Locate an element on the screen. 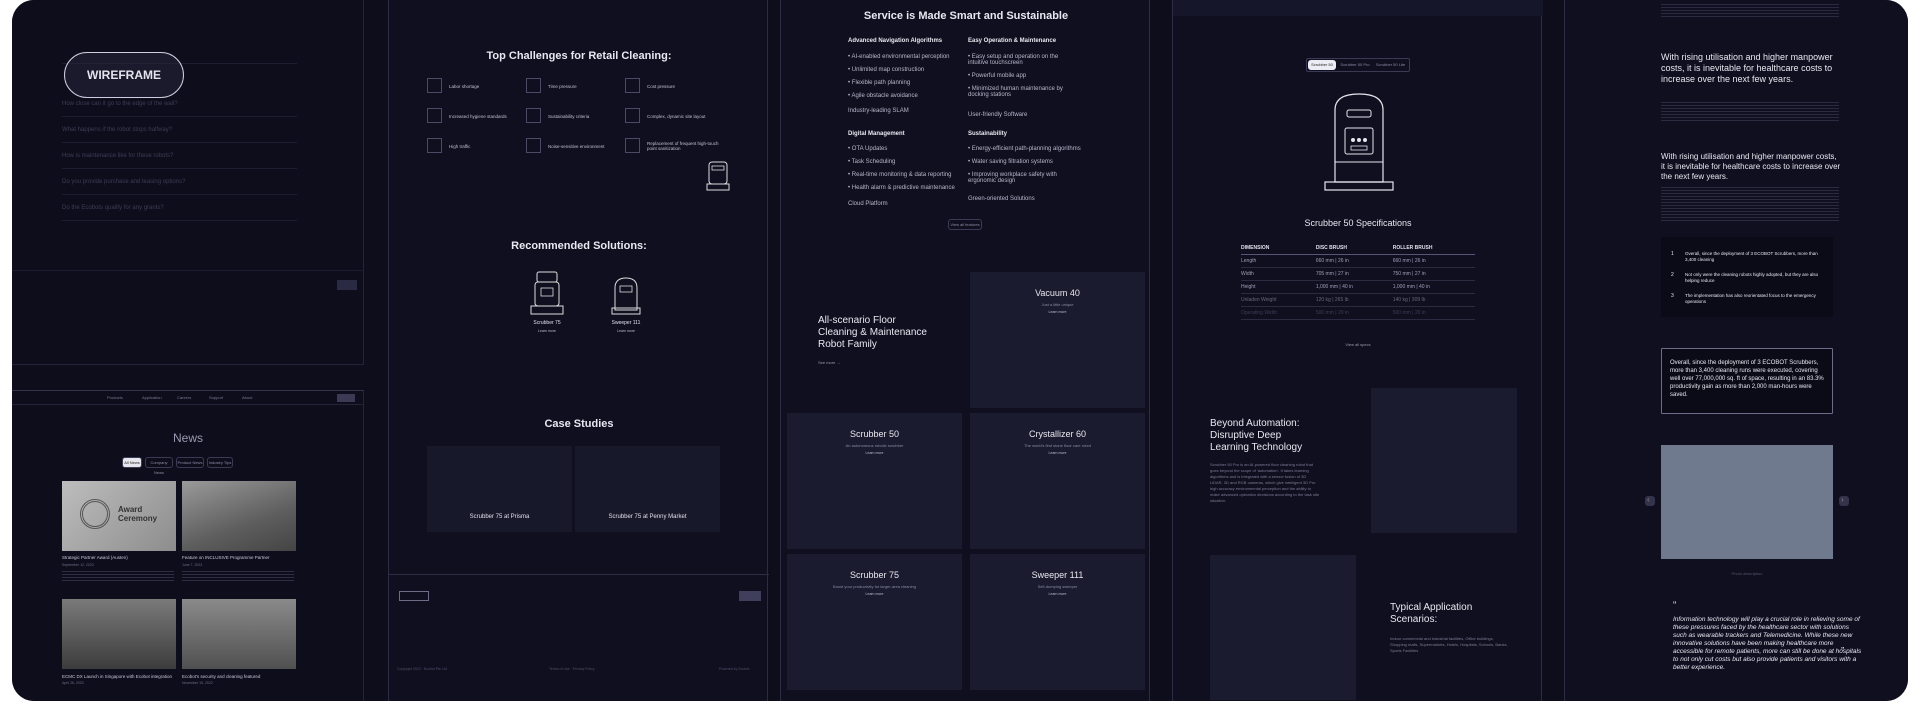  filter-product-news: Product News is located at coordinates (190, 462).